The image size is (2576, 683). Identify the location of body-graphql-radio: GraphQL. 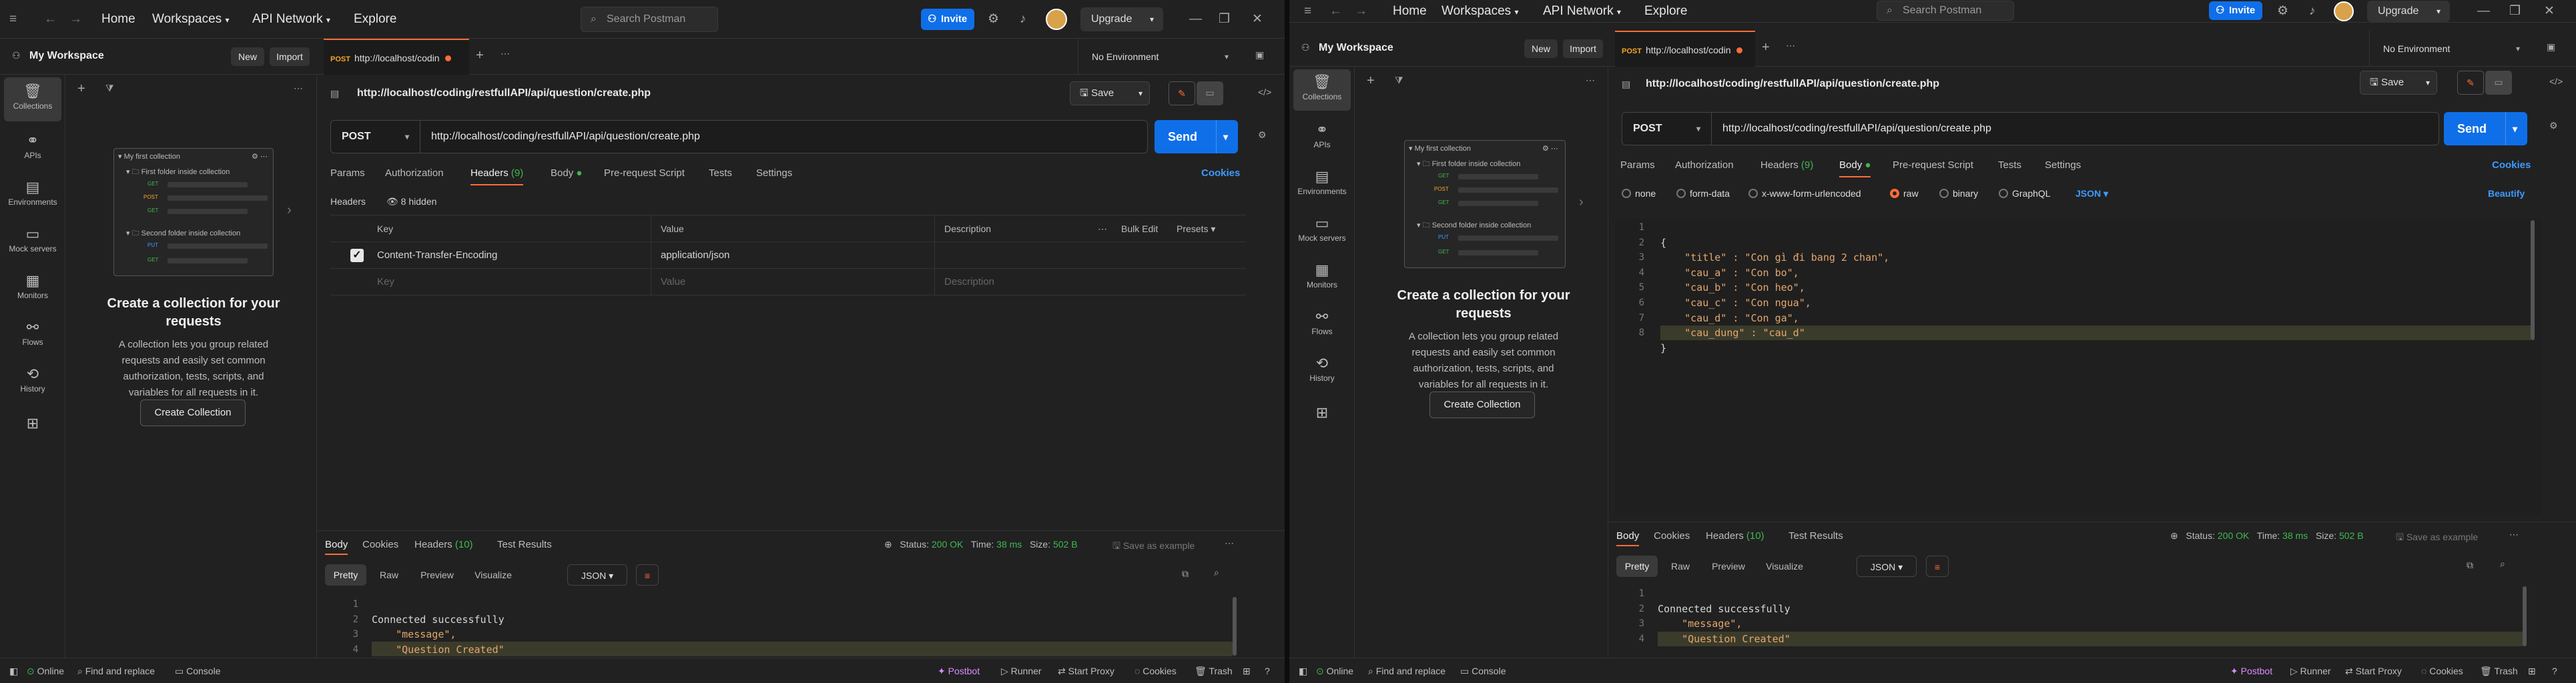
(2025, 193).